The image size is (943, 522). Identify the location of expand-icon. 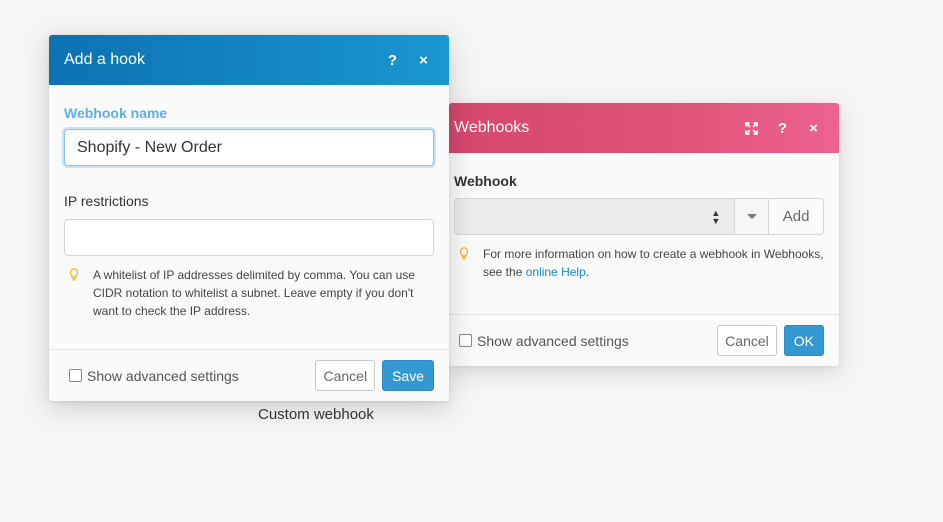
(751, 128).